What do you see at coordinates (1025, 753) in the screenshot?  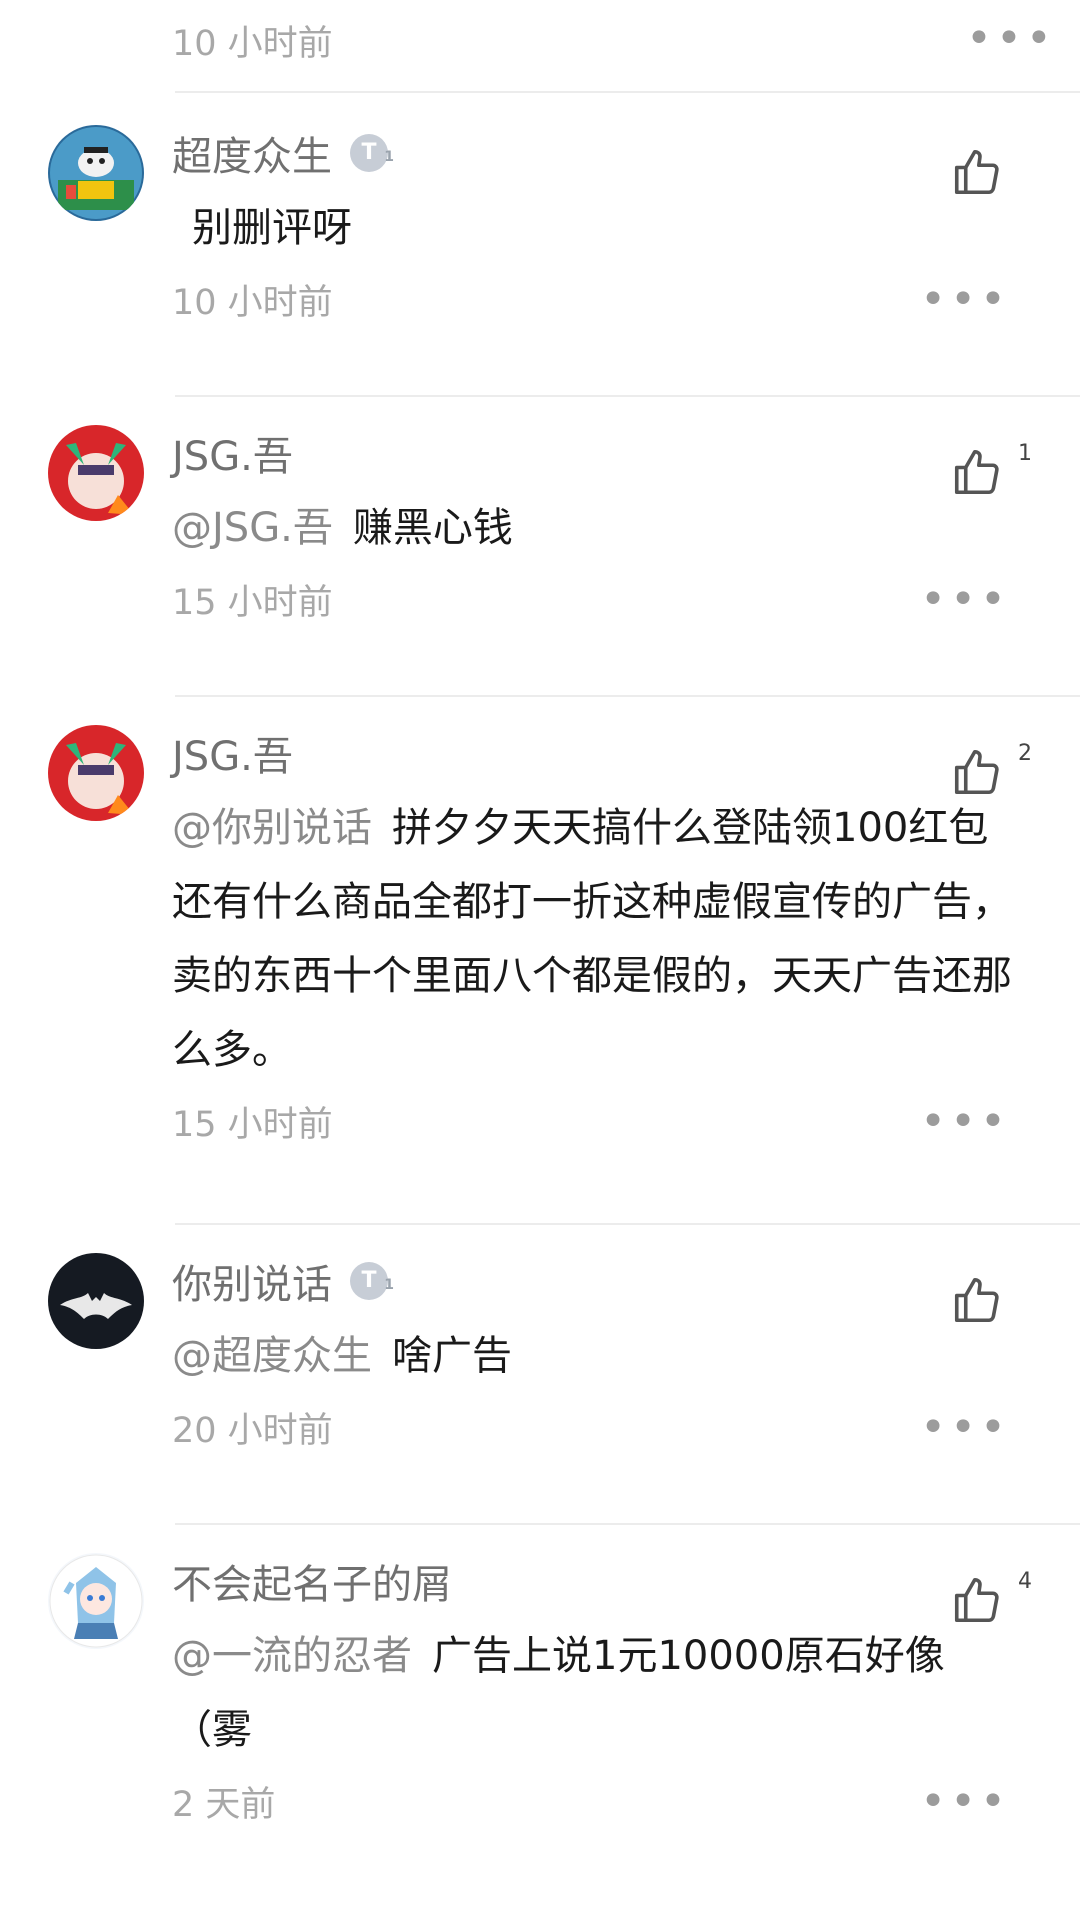 I see `like-count: 2` at bounding box center [1025, 753].